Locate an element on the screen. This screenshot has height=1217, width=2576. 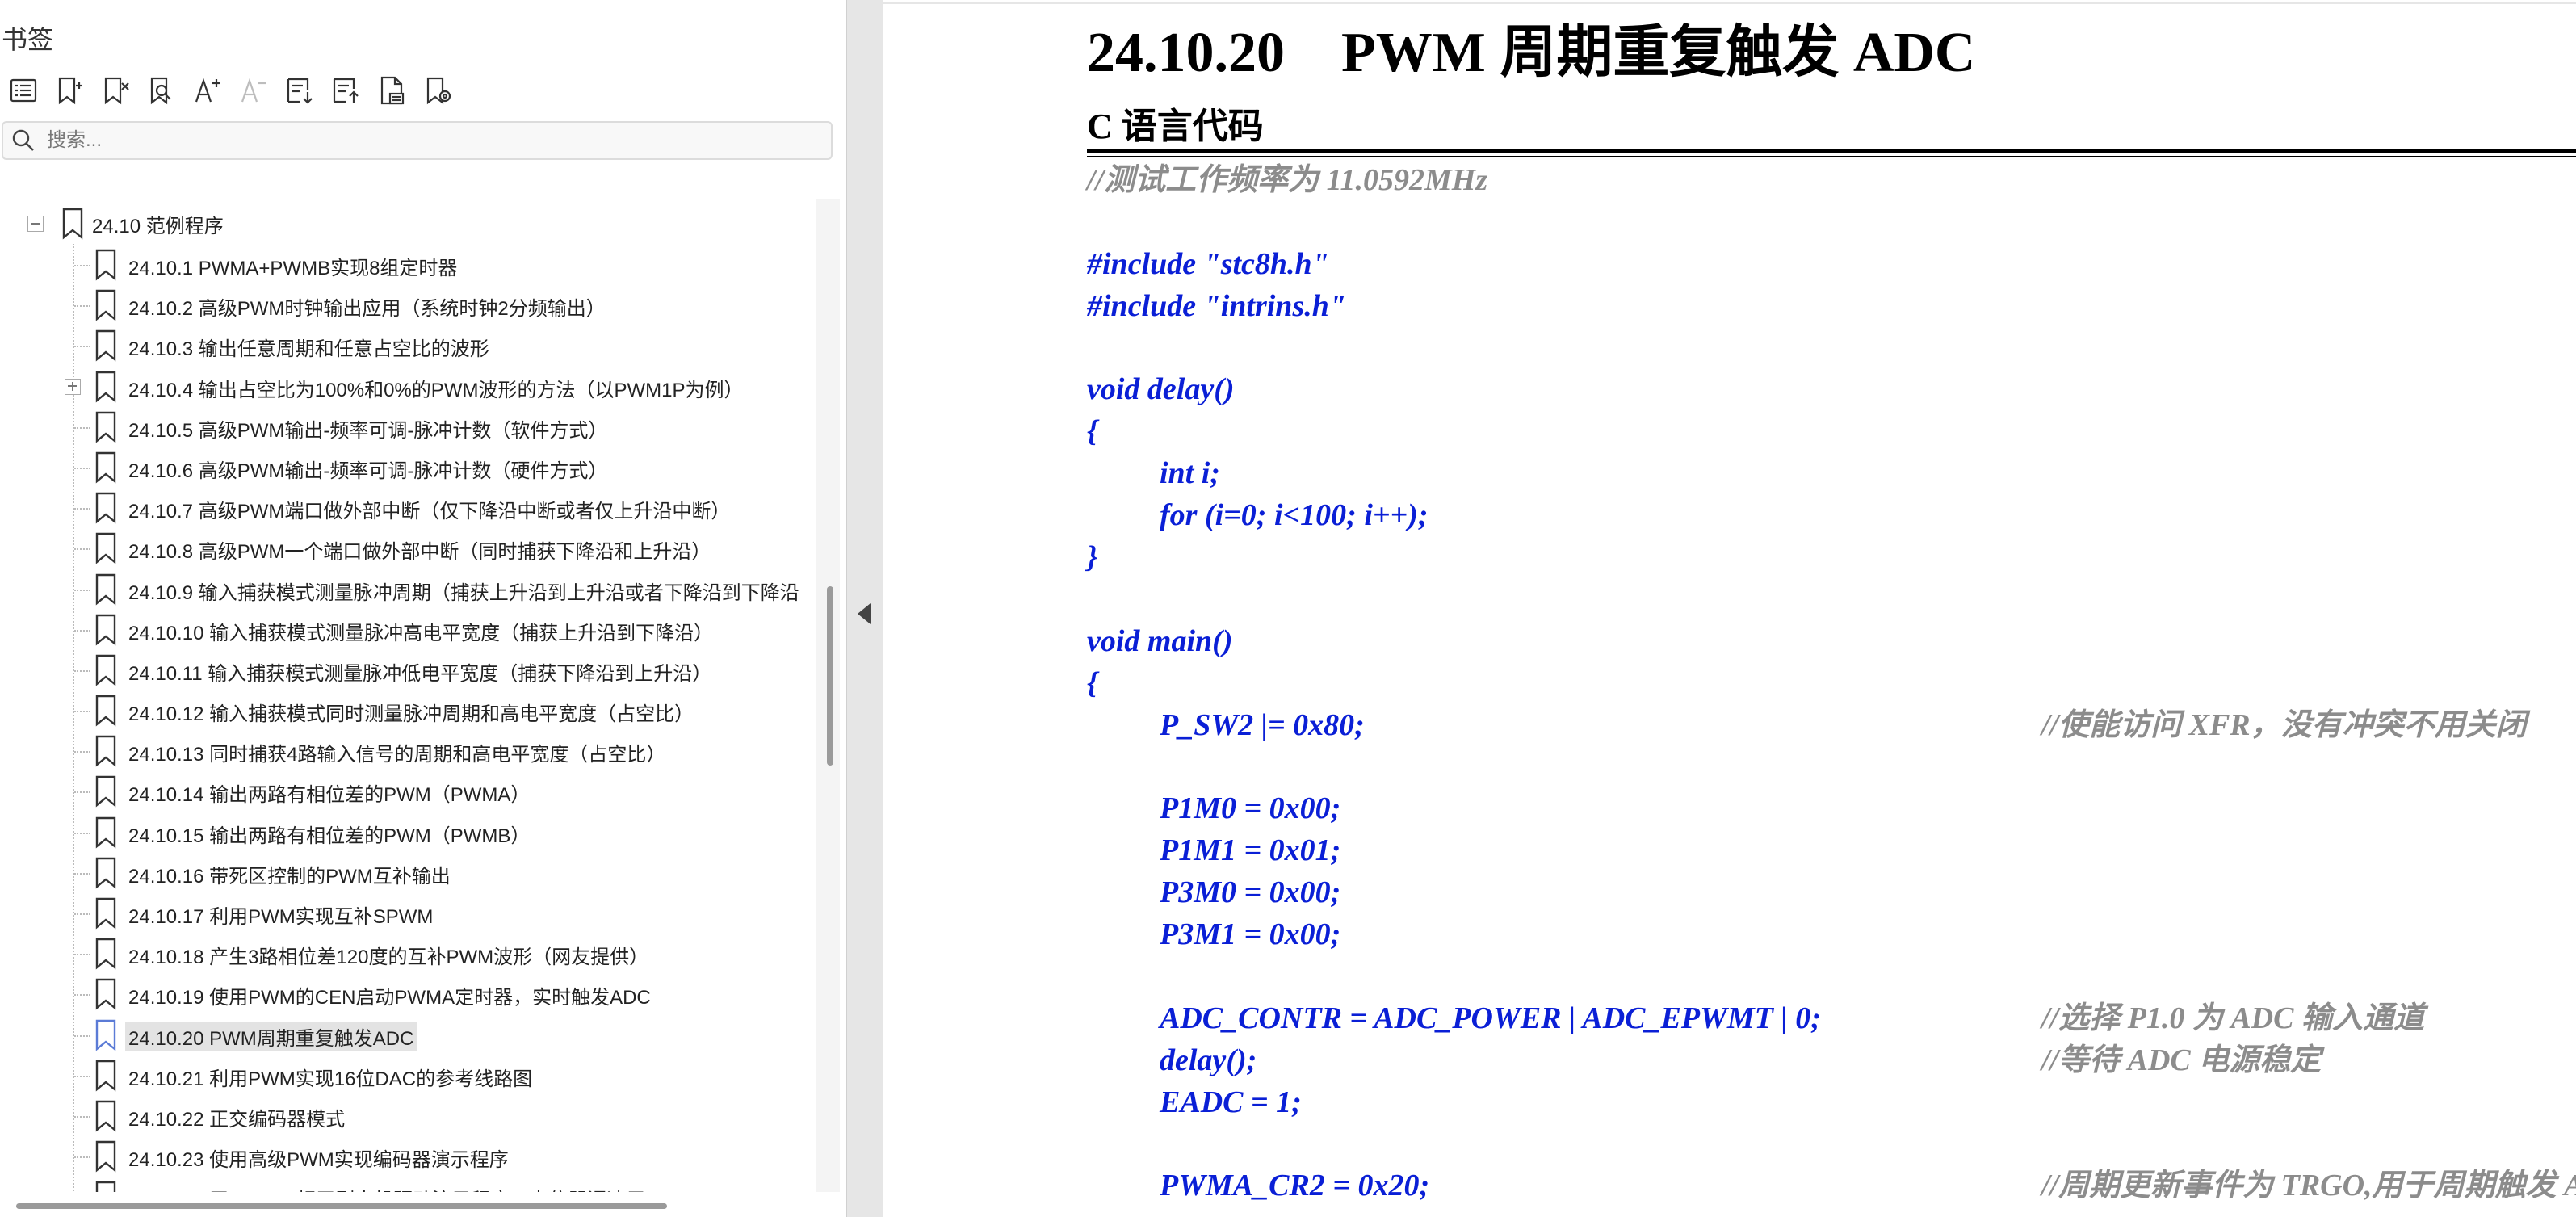
tree-item-label: 24.10.11 输入捕获模式测量脉冲低电平宽度（捕获下降沿到上升沿） is located at coordinates (420, 673).